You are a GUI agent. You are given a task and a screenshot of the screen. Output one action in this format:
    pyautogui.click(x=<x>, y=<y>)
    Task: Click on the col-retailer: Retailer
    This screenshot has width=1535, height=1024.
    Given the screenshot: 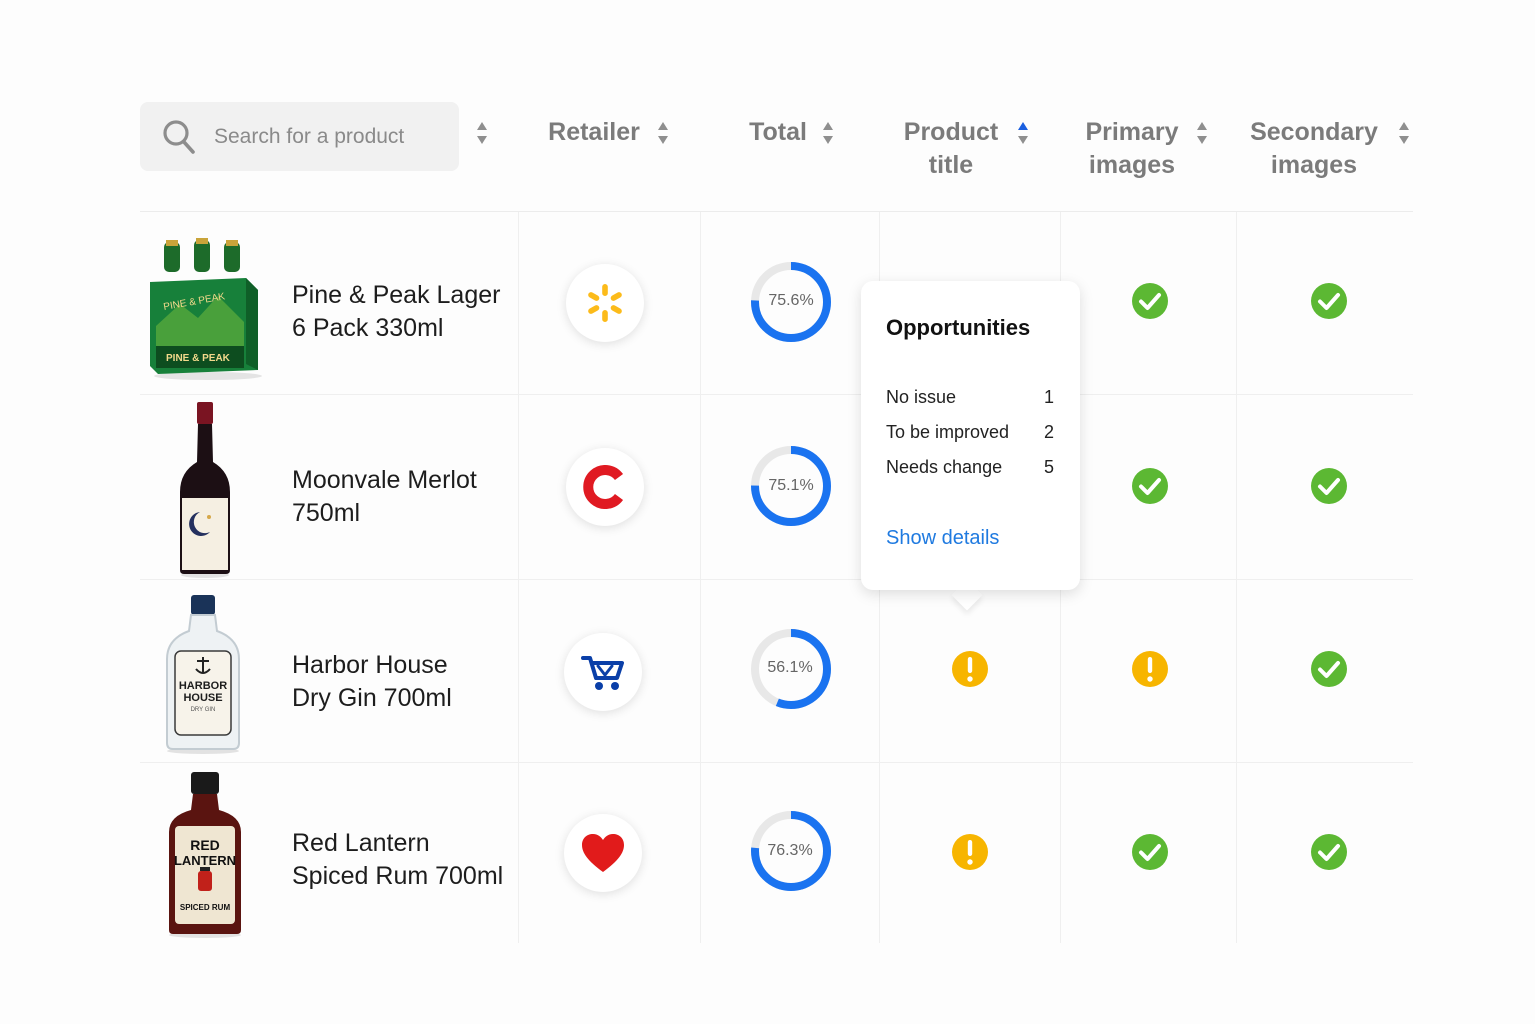 What is the action you would take?
    pyautogui.click(x=594, y=132)
    